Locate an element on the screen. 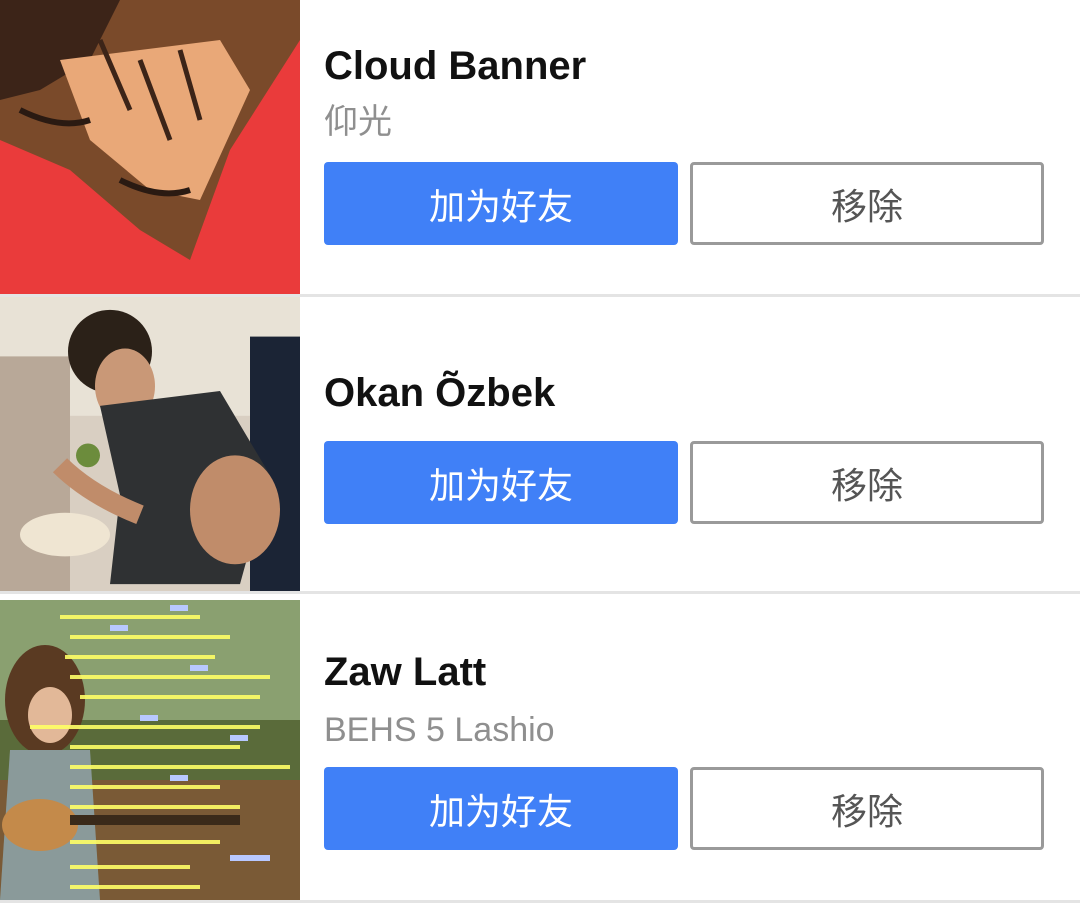 This screenshot has height=903, width=1080. friend-name: Cloud Banner is located at coordinates (455, 66).